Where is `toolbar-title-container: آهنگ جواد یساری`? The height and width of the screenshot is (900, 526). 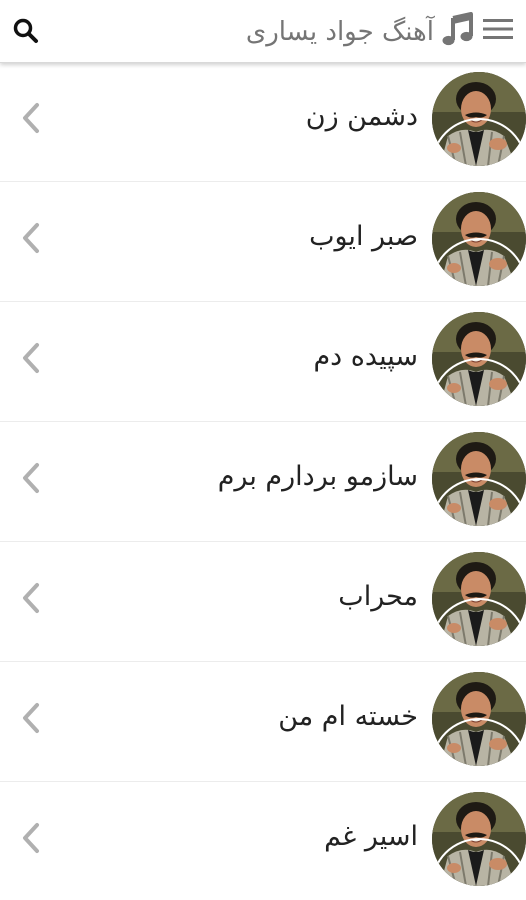
toolbar-title-container: آهنگ جواد یساری is located at coordinates (340, 32).